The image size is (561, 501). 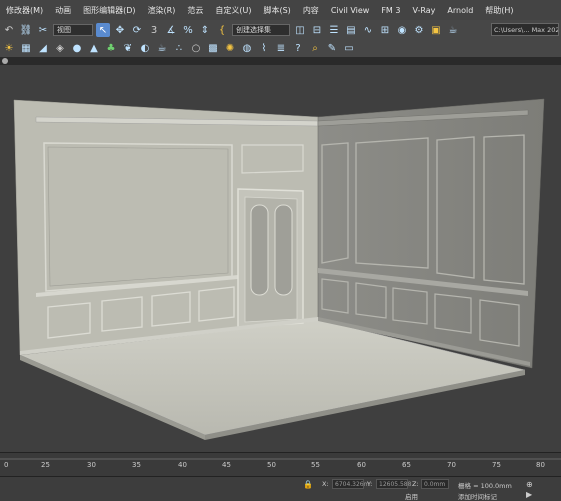 I want to click on menu-help: 帮助(H), so click(x=499, y=10).